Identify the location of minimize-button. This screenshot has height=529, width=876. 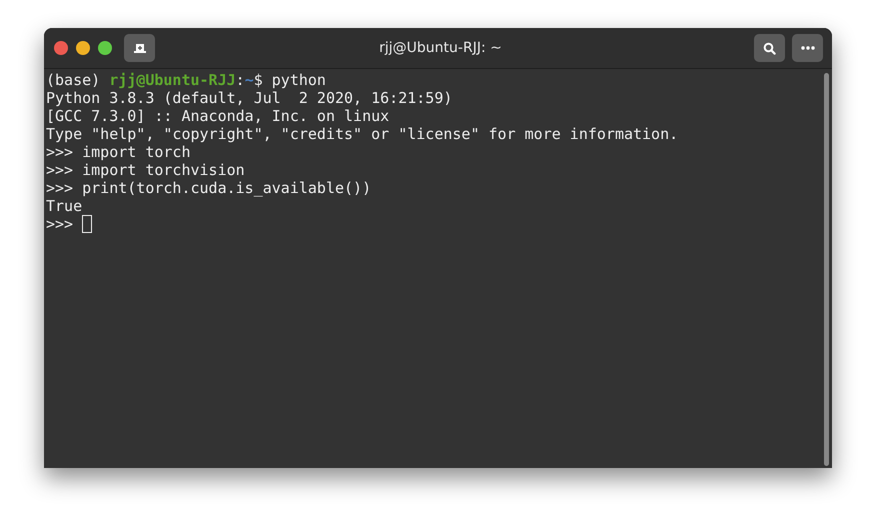
(83, 48).